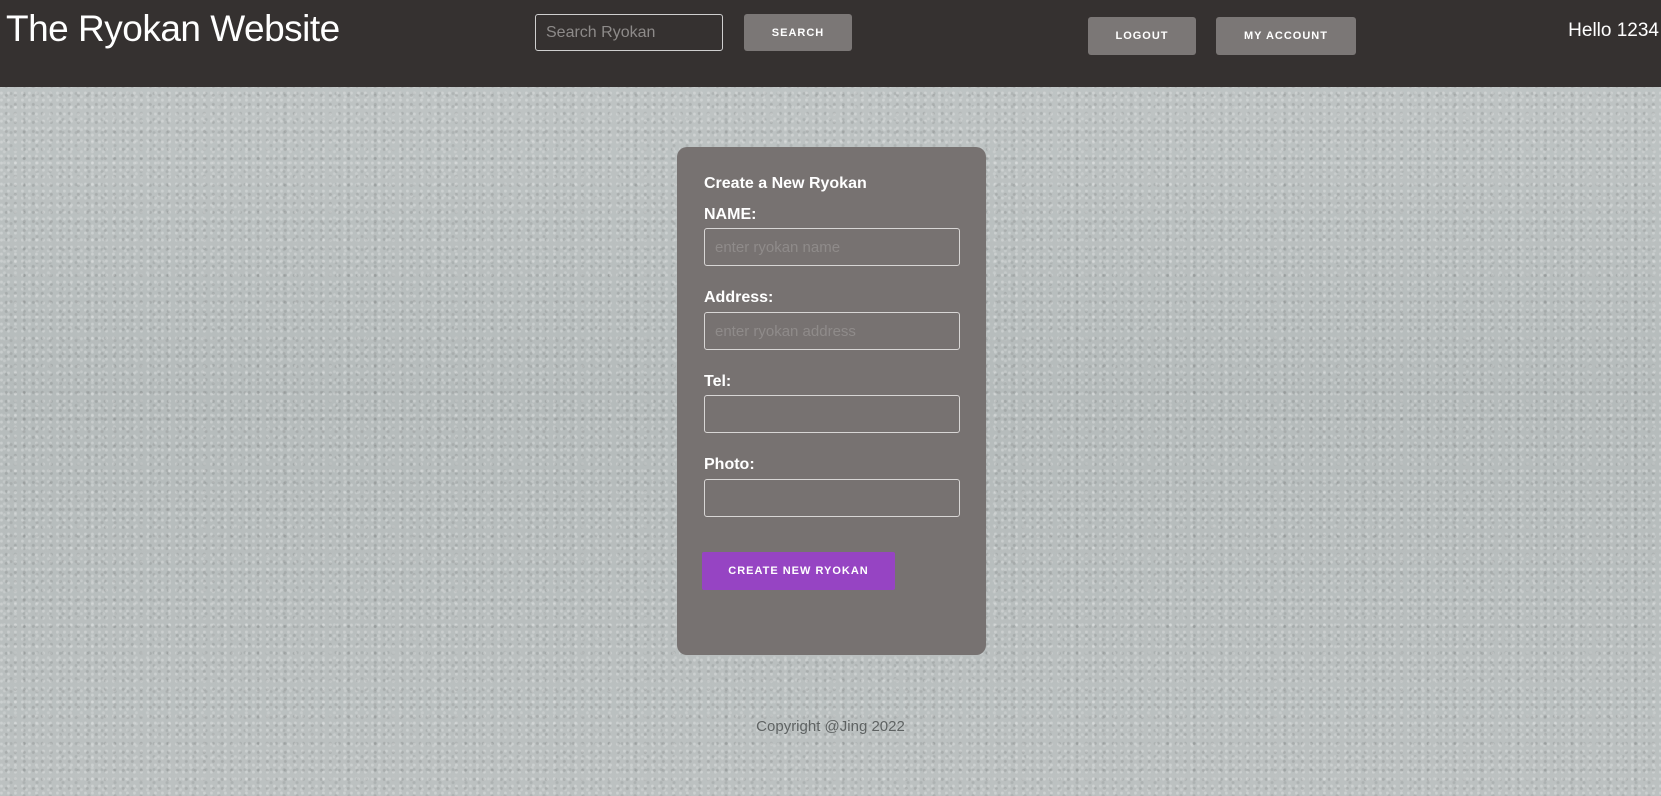 The width and height of the screenshot is (1661, 796). I want to click on photo-input, so click(832, 498).